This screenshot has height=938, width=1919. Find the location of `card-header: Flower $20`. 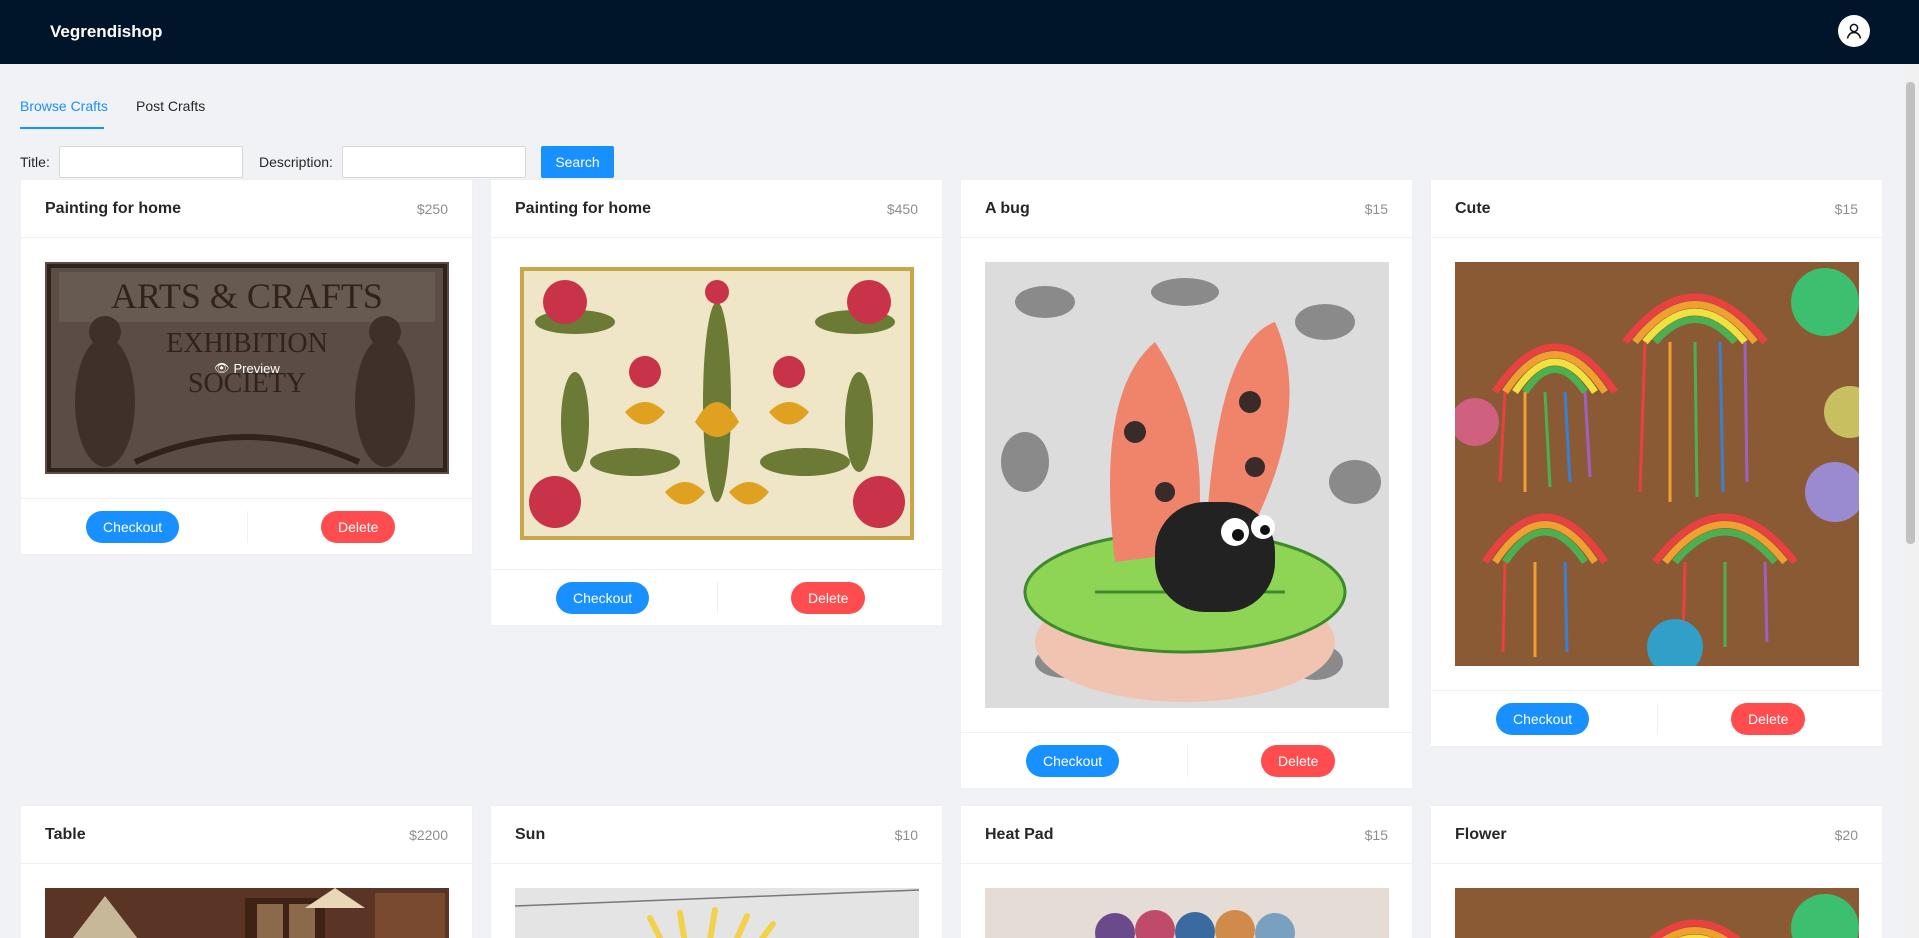

card-header: Flower $20 is located at coordinates (1656, 835).